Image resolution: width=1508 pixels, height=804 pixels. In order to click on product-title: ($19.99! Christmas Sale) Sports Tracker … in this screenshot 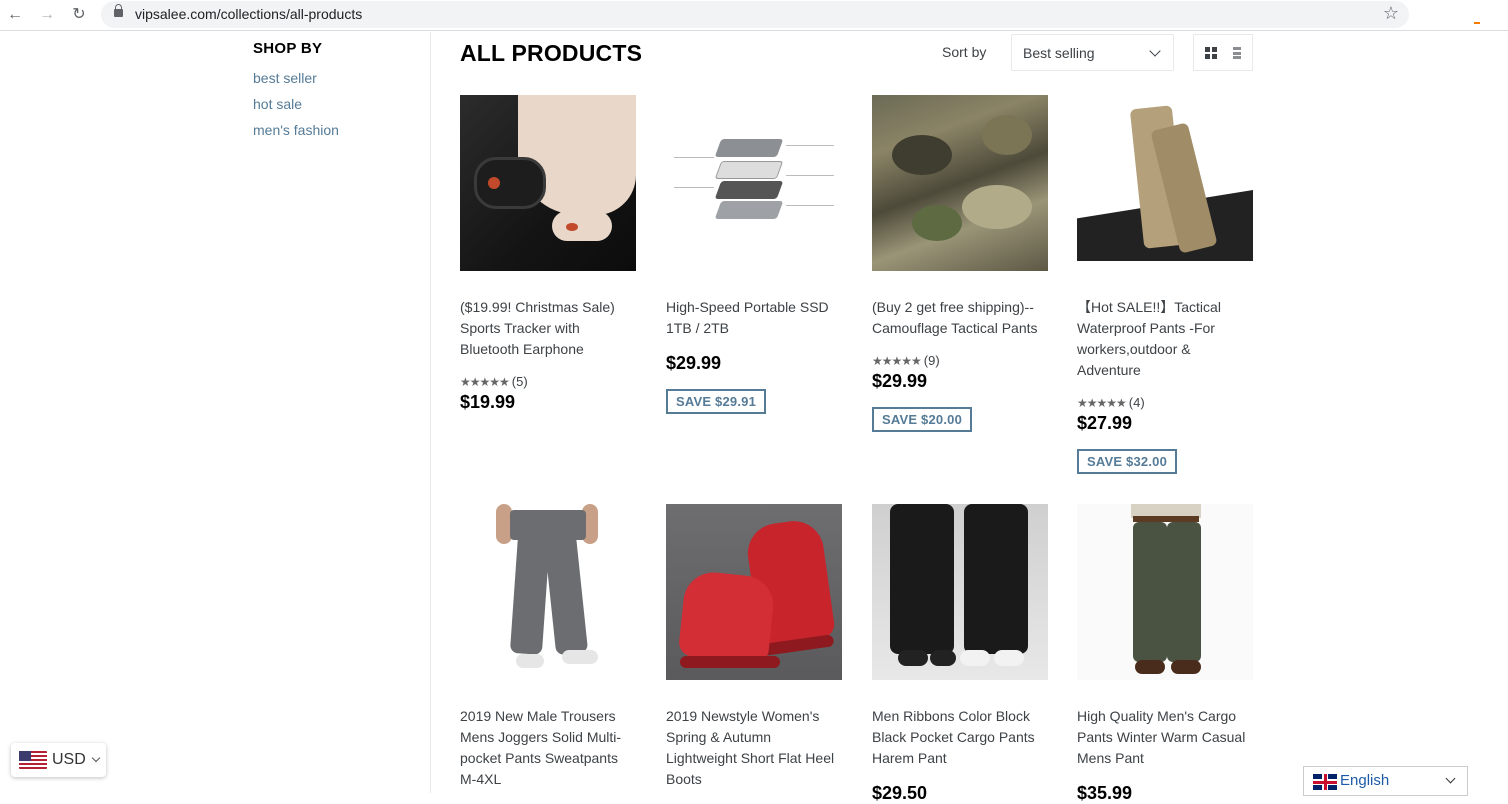, I will do `click(548, 328)`.